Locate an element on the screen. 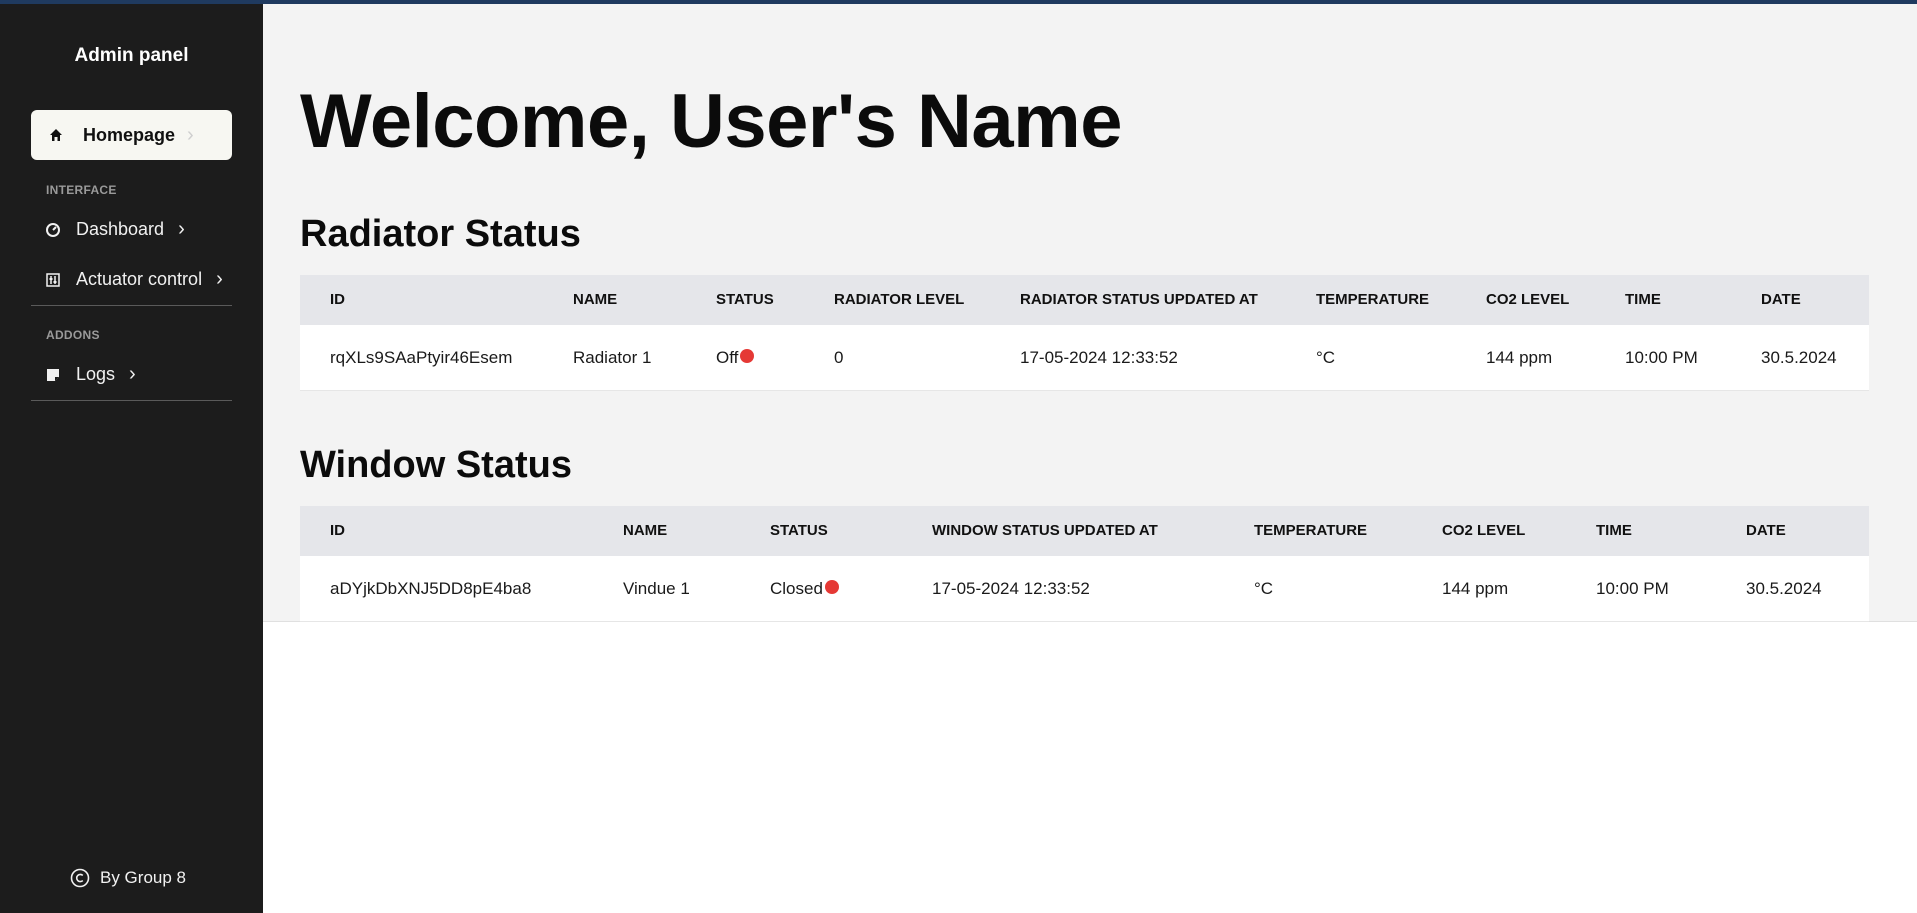 The width and height of the screenshot is (1917, 913). sidebar-item-dashboard: Dashboard › is located at coordinates (115, 229).